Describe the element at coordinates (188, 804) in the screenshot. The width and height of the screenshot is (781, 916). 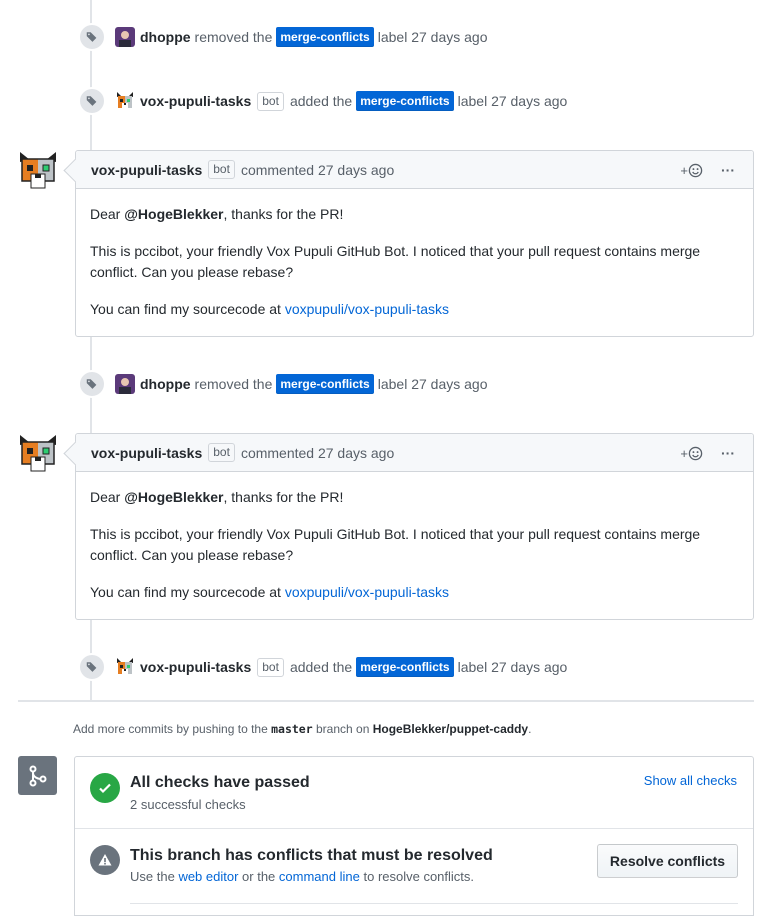
I see `checks-subtitle: 2 successful checks` at that location.